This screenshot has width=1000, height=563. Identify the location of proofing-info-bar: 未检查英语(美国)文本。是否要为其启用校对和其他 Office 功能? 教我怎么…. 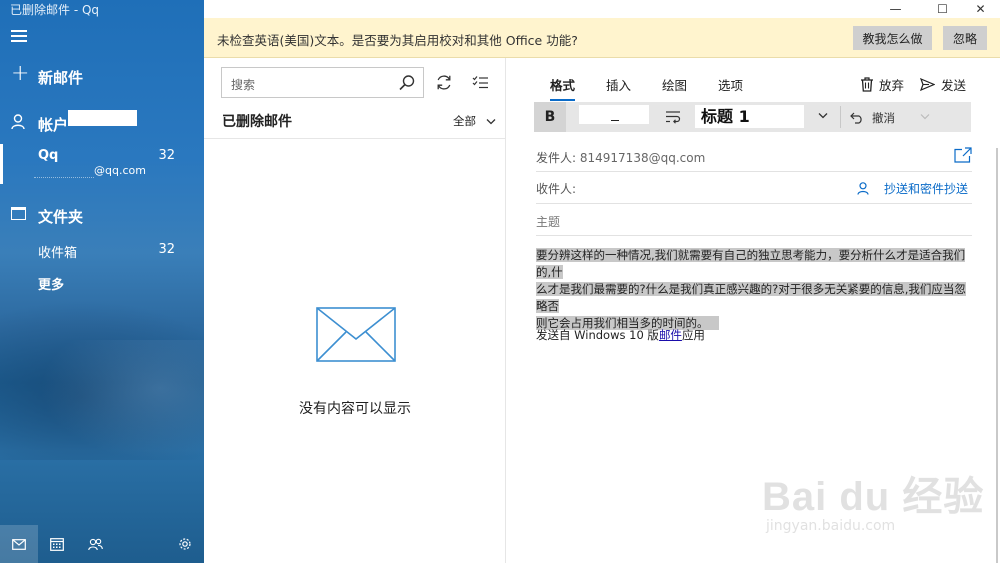
(602, 38).